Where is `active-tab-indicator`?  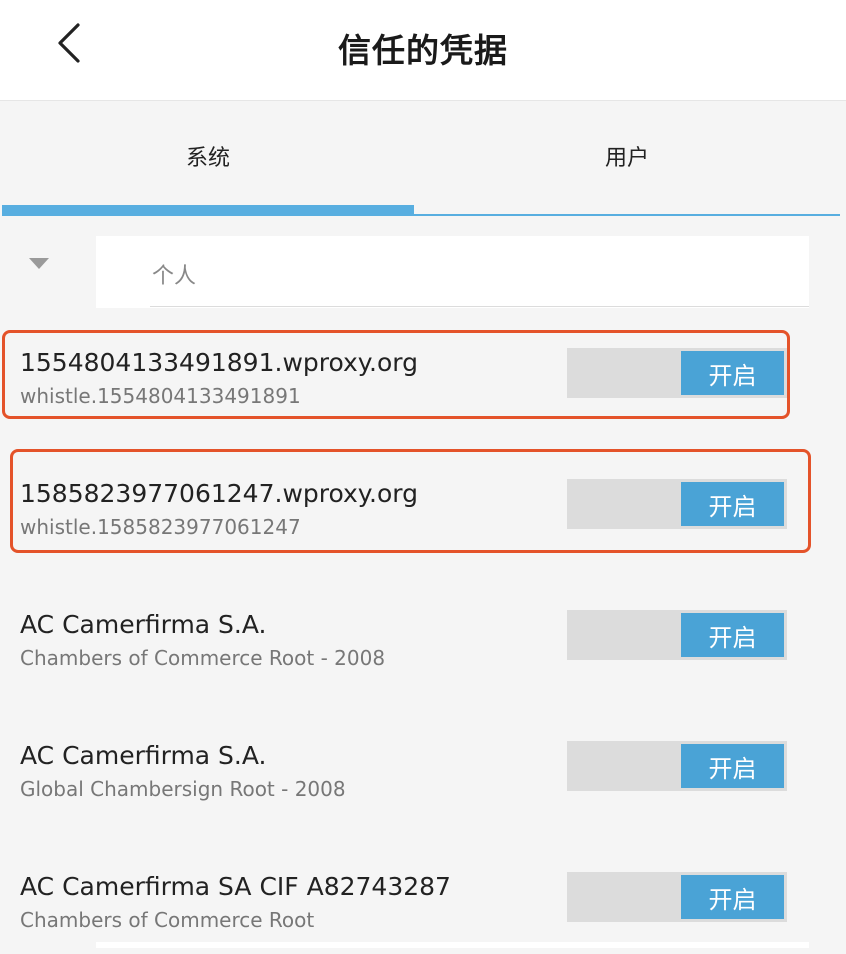
active-tab-indicator is located at coordinates (208, 210).